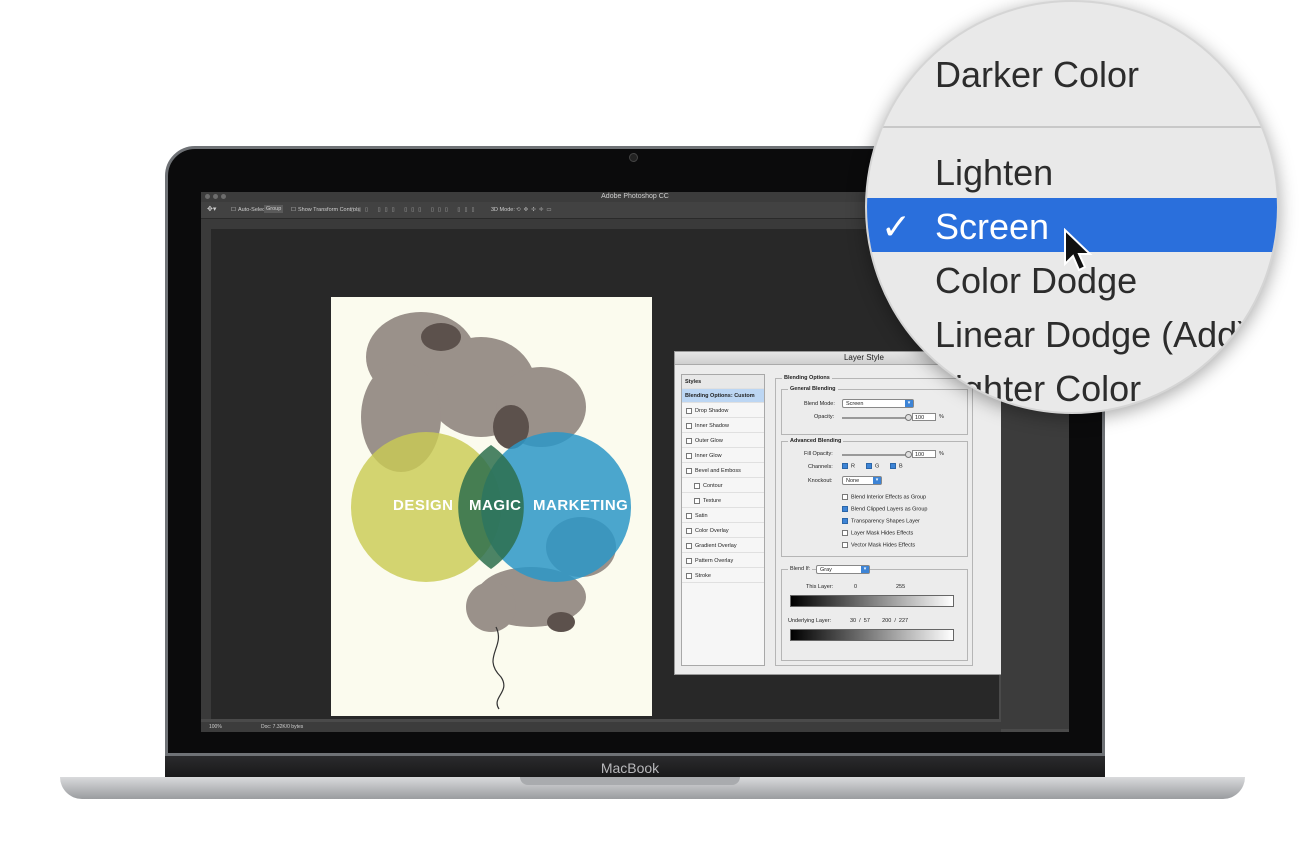 The image size is (1300, 854). I want to click on poster-word-design: DESIGN, so click(423, 505).